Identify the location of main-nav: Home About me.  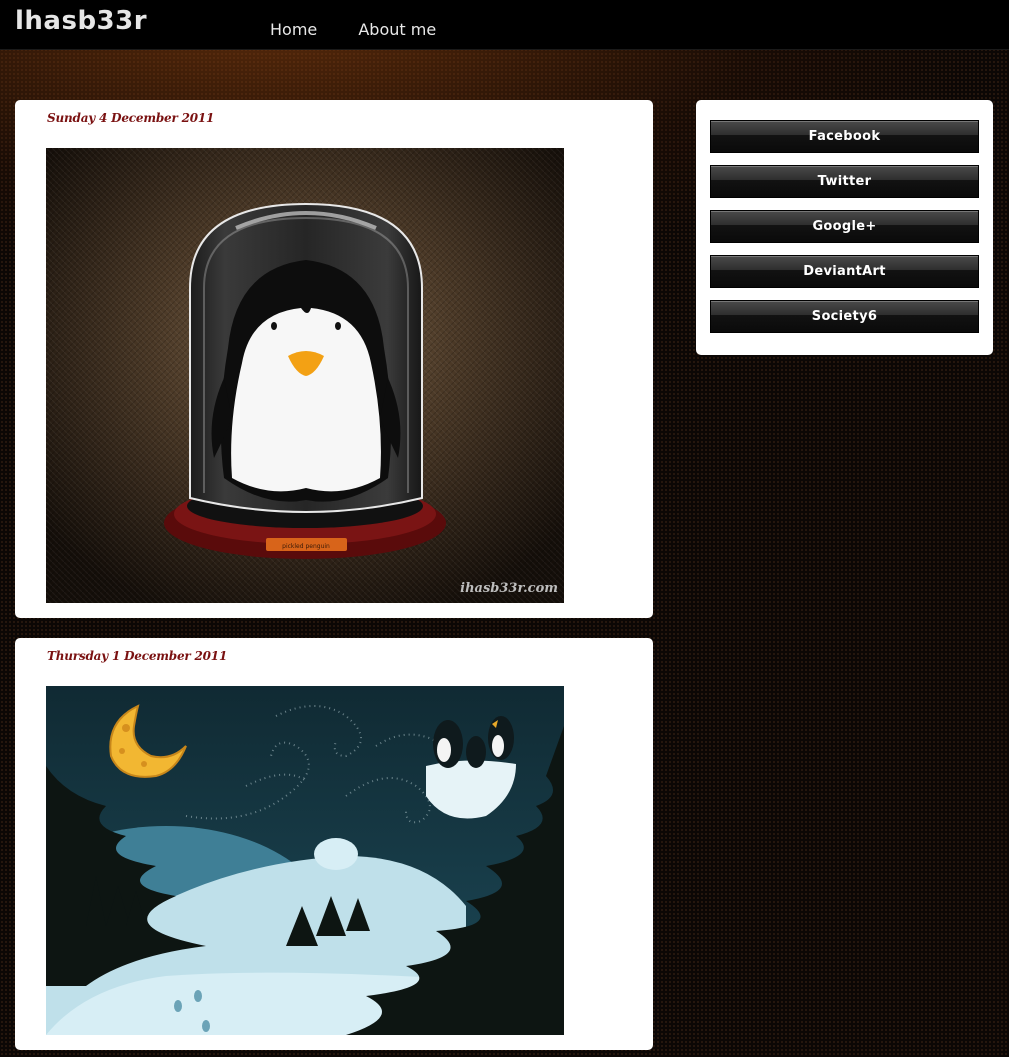
(371, 29).